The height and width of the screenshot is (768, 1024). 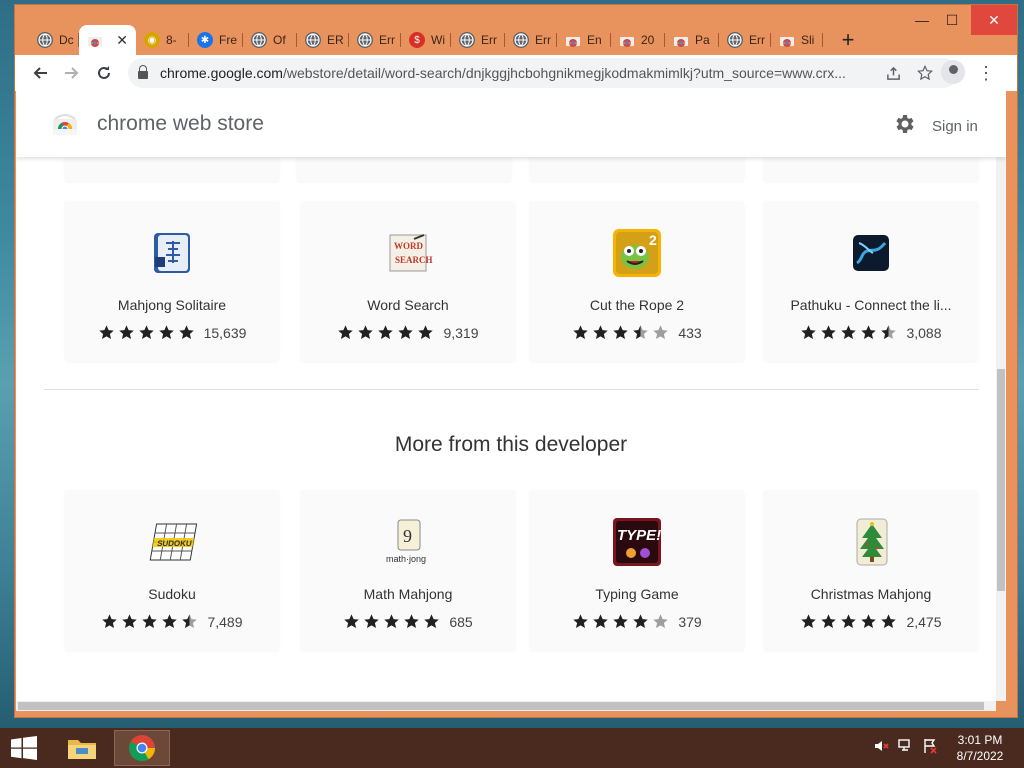 What do you see at coordinates (511, 444) in the screenshot?
I see `section-title: More from this developer` at bounding box center [511, 444].